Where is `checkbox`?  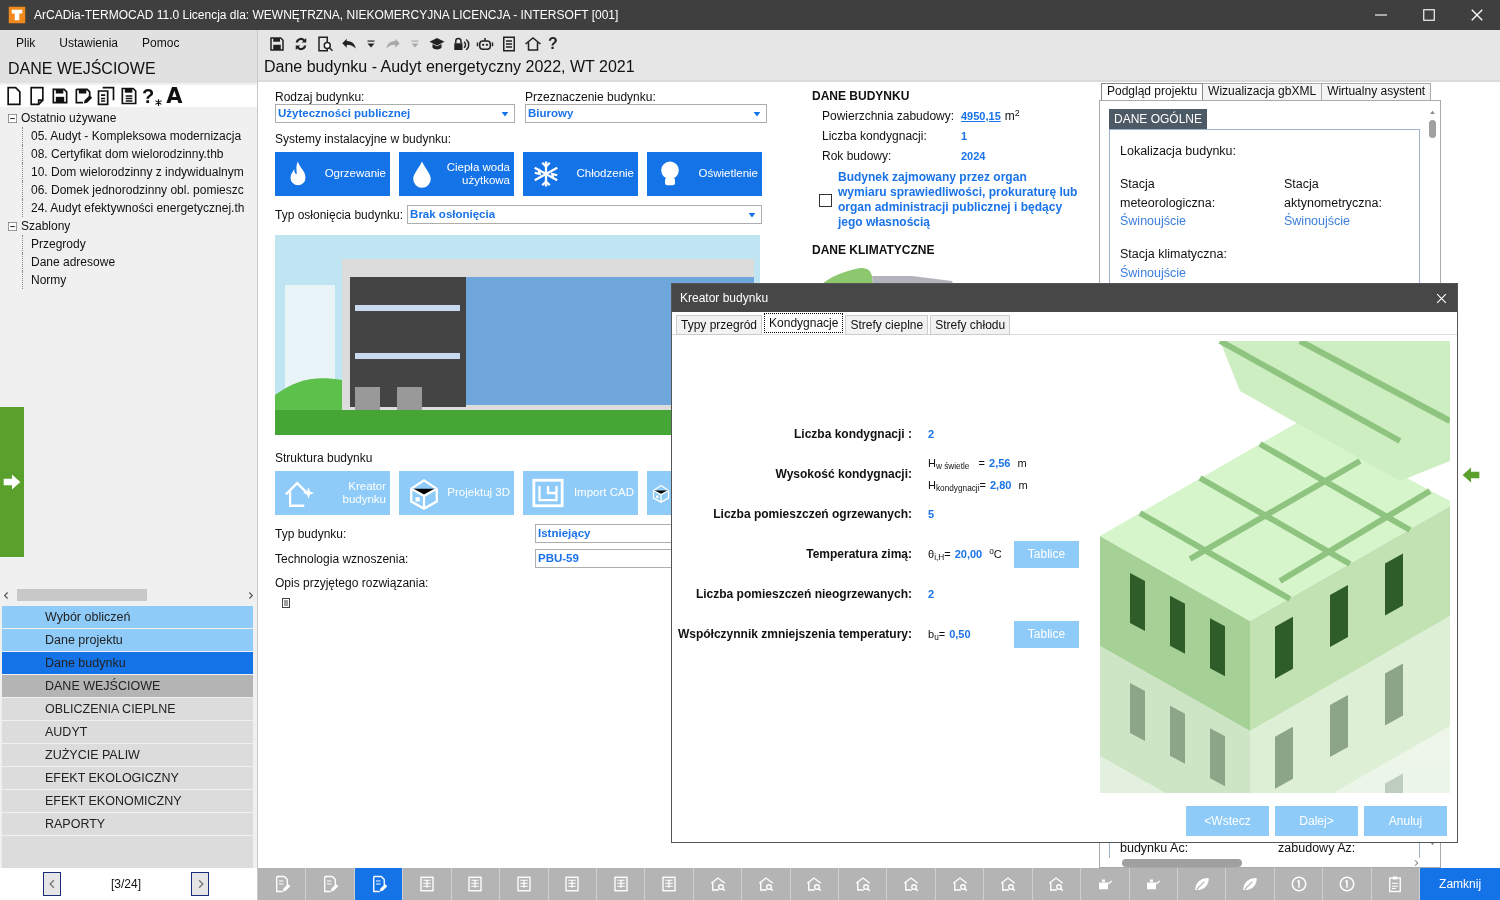
checkbox is located at coordinates (825, 200).